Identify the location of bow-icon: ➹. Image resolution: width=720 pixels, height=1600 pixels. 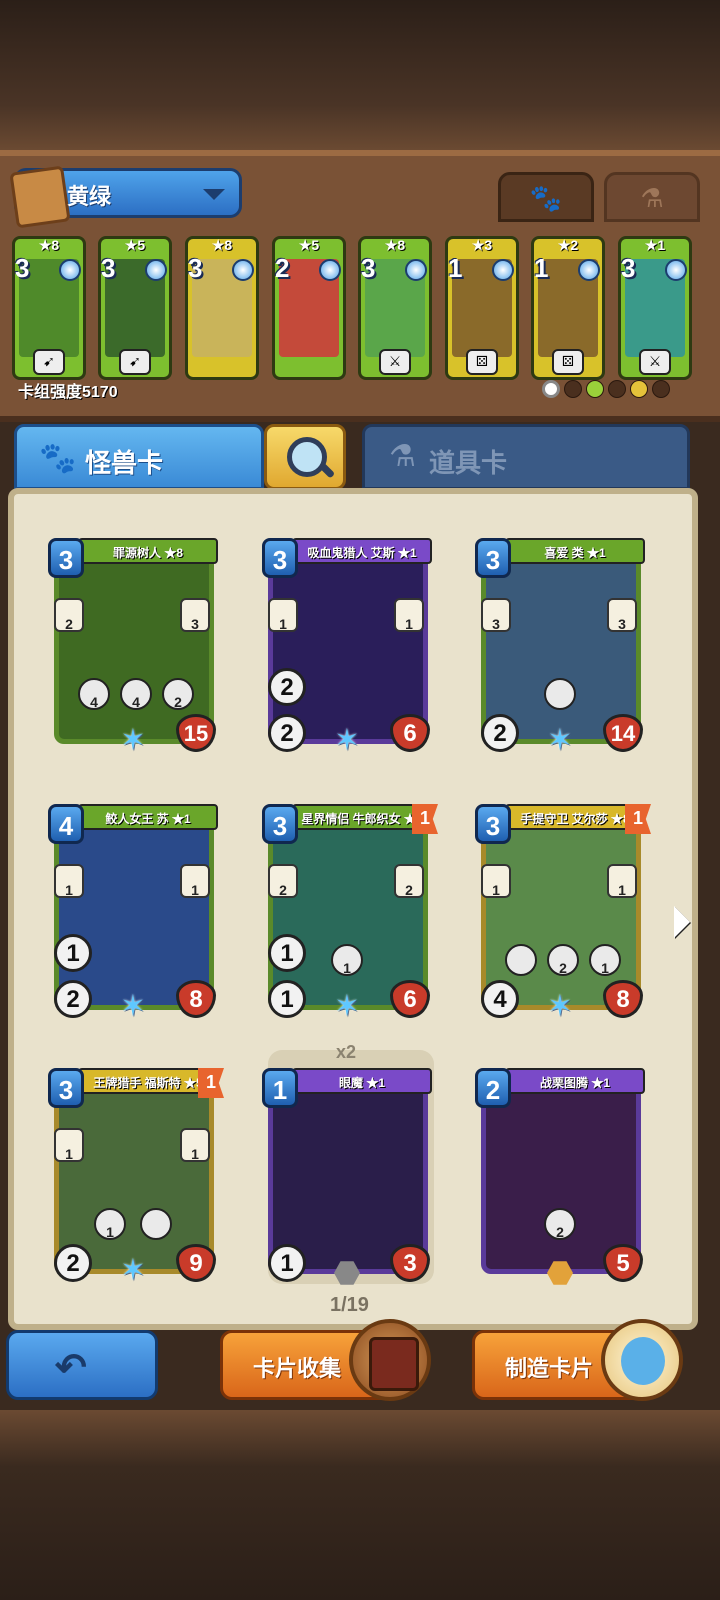
(49, 362).